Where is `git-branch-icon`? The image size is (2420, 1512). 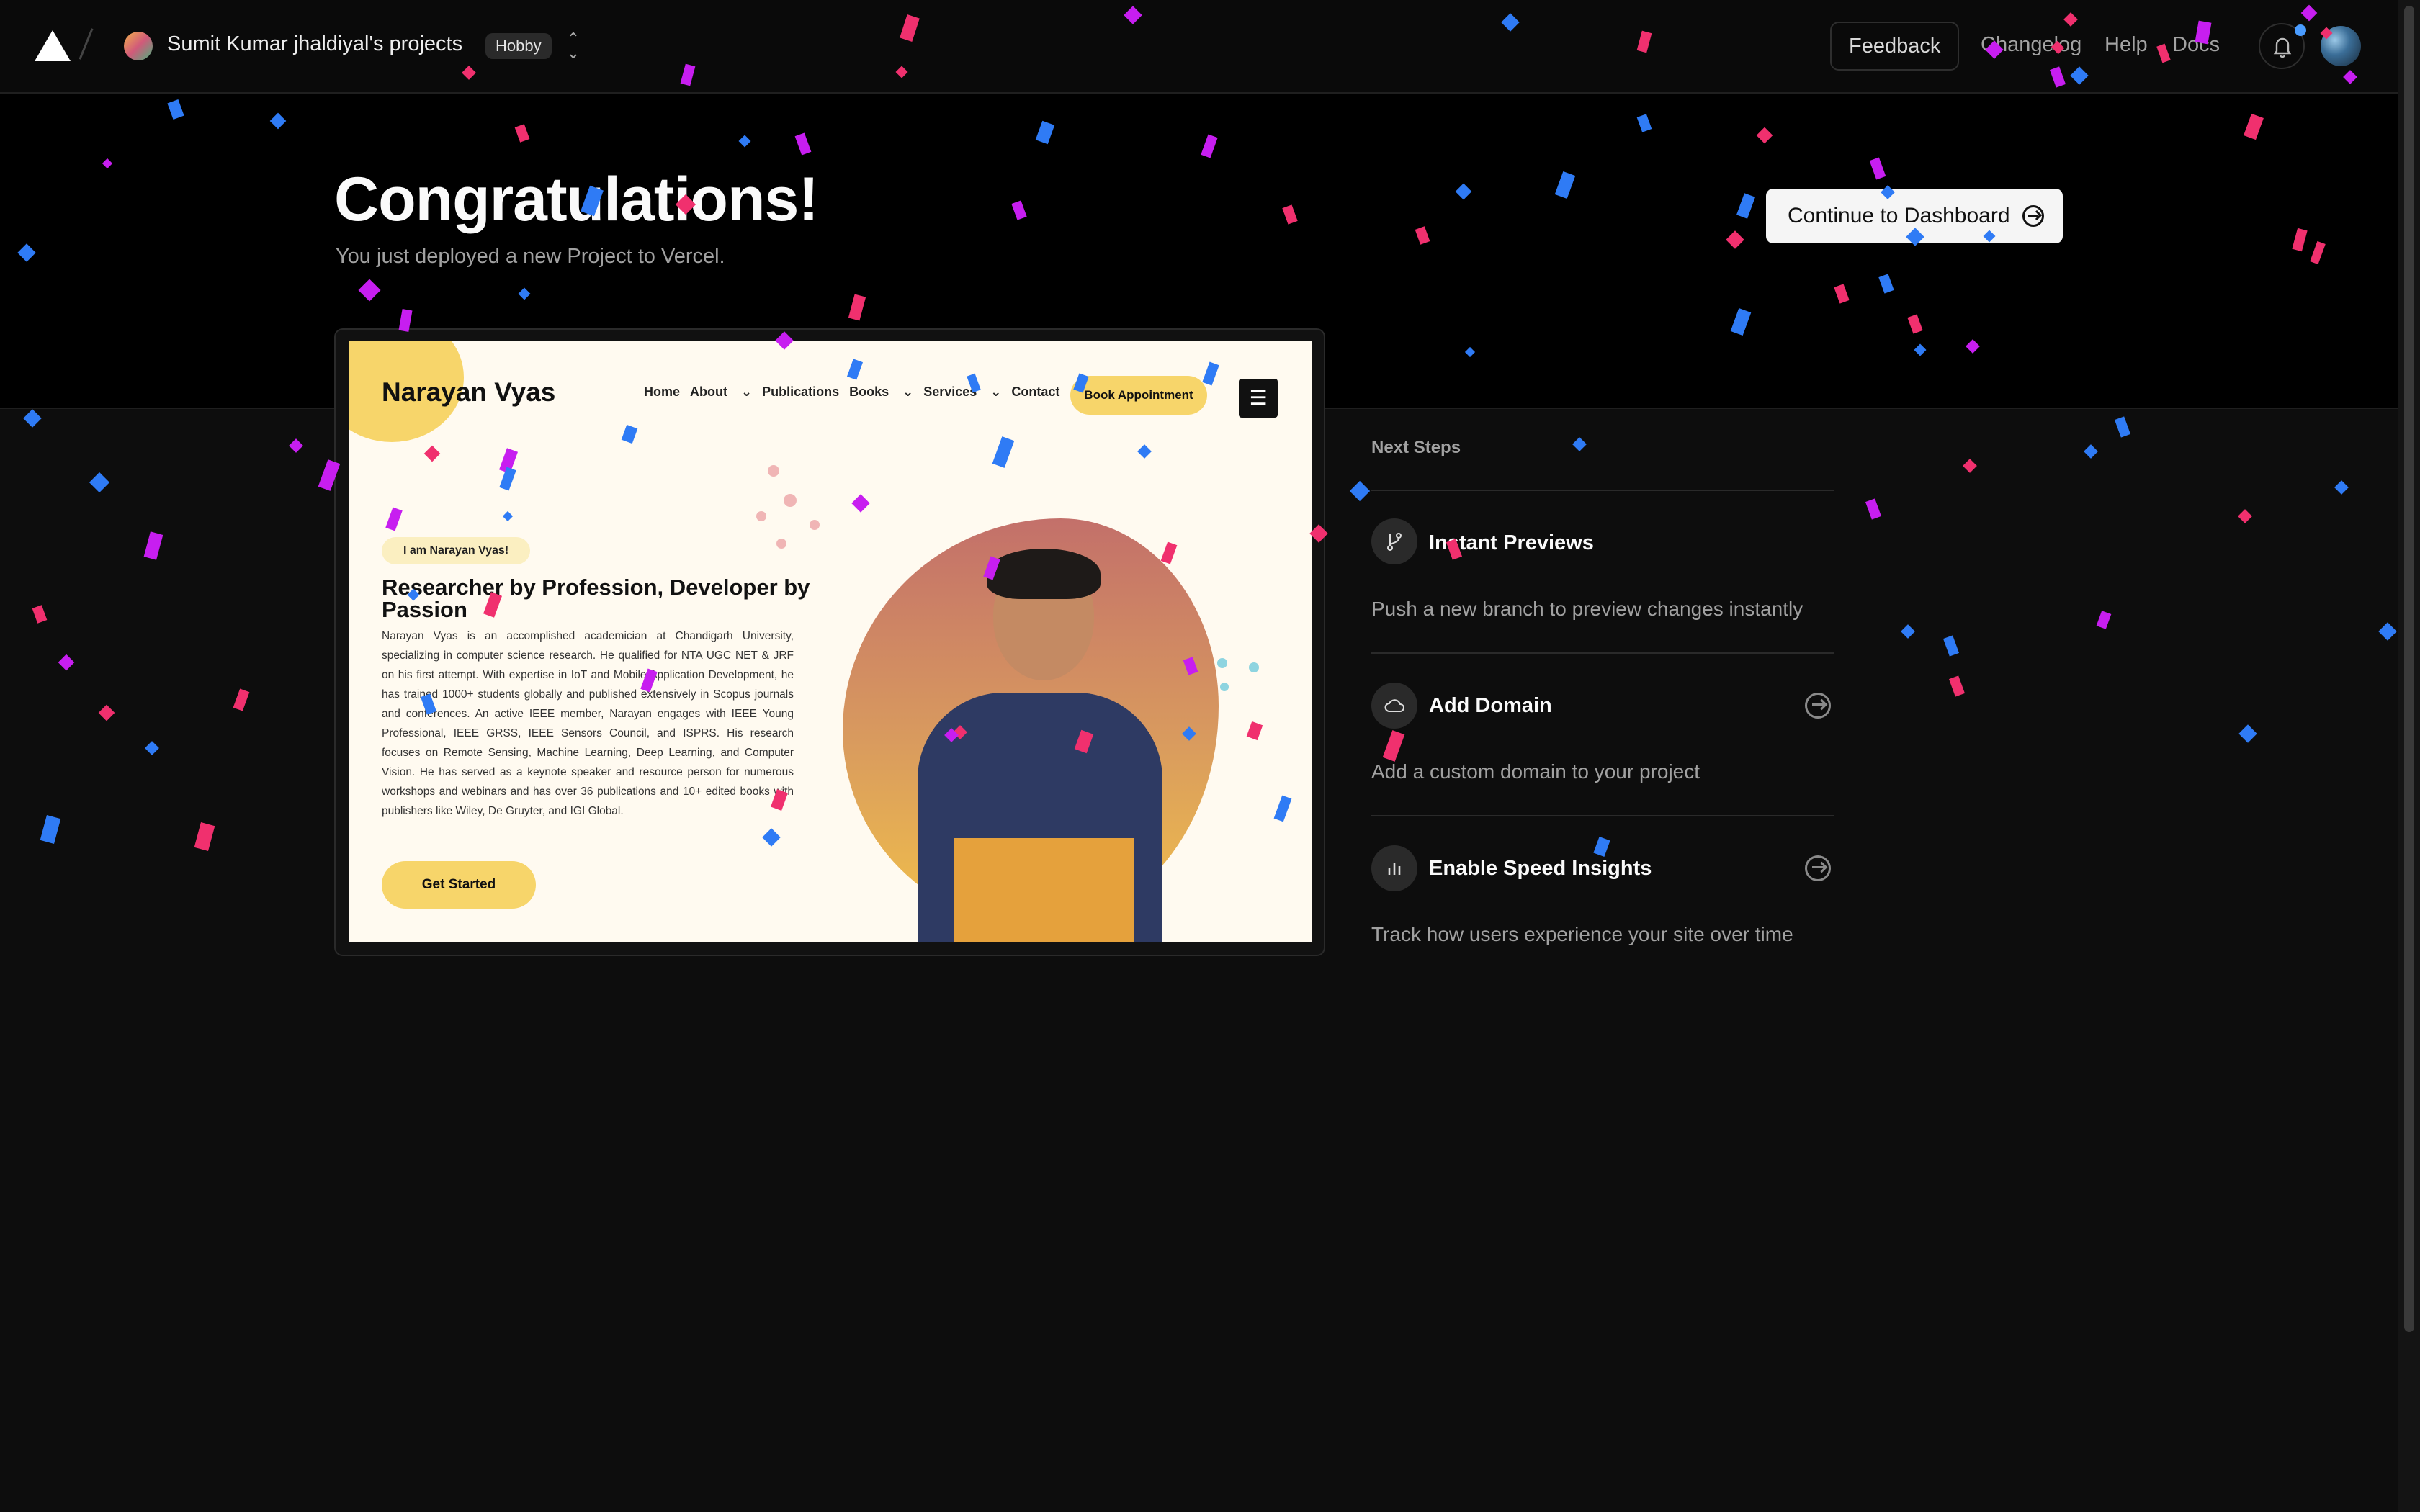
git-branch-icon is located at coordinates (1394, 541).